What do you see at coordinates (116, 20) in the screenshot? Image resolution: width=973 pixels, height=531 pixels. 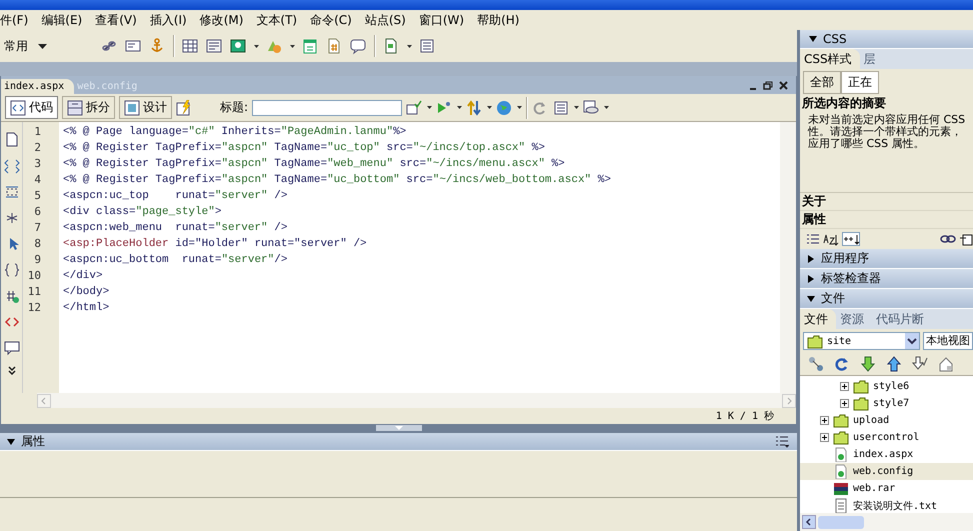 I see `menu-item: 查看(V)` at bounding box center [116, 20].